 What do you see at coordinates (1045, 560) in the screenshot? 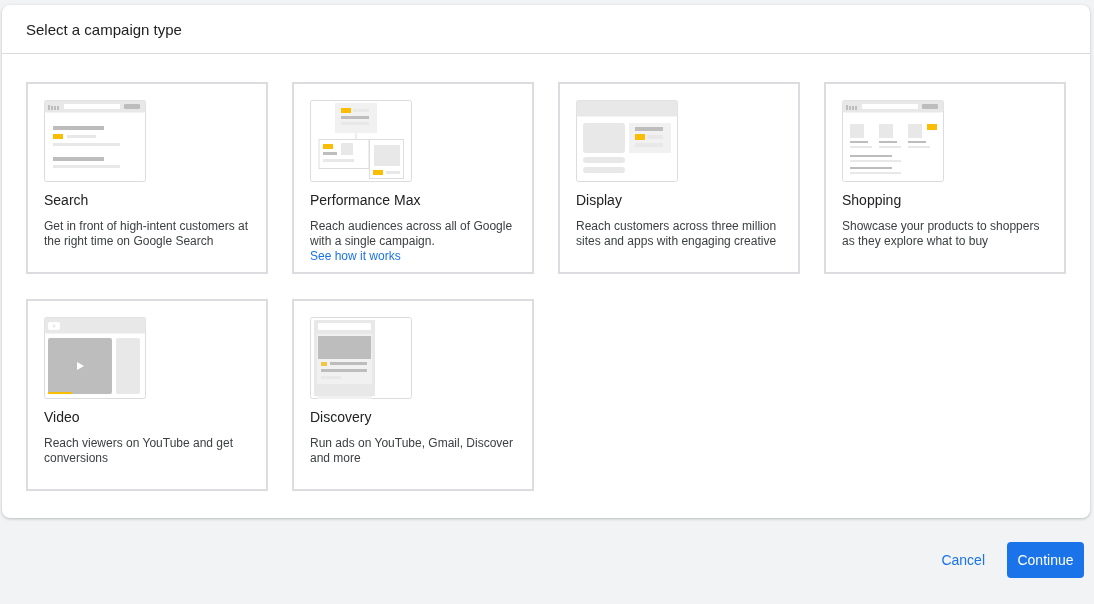
I see `continue-button: Continue` at bounding box center [1045, 560].